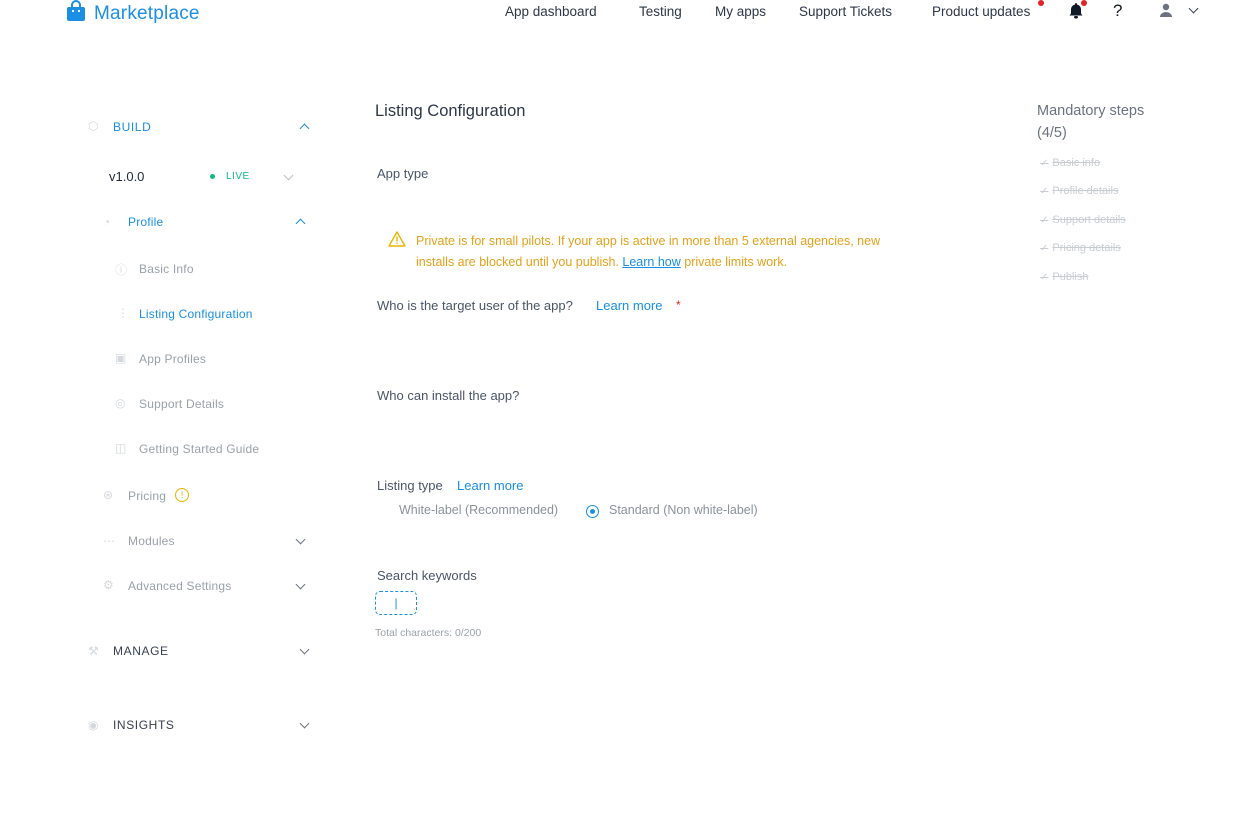 The image size is (1257, 821). I want to click on manage-section-label: MANAGE, so click(141, 651).